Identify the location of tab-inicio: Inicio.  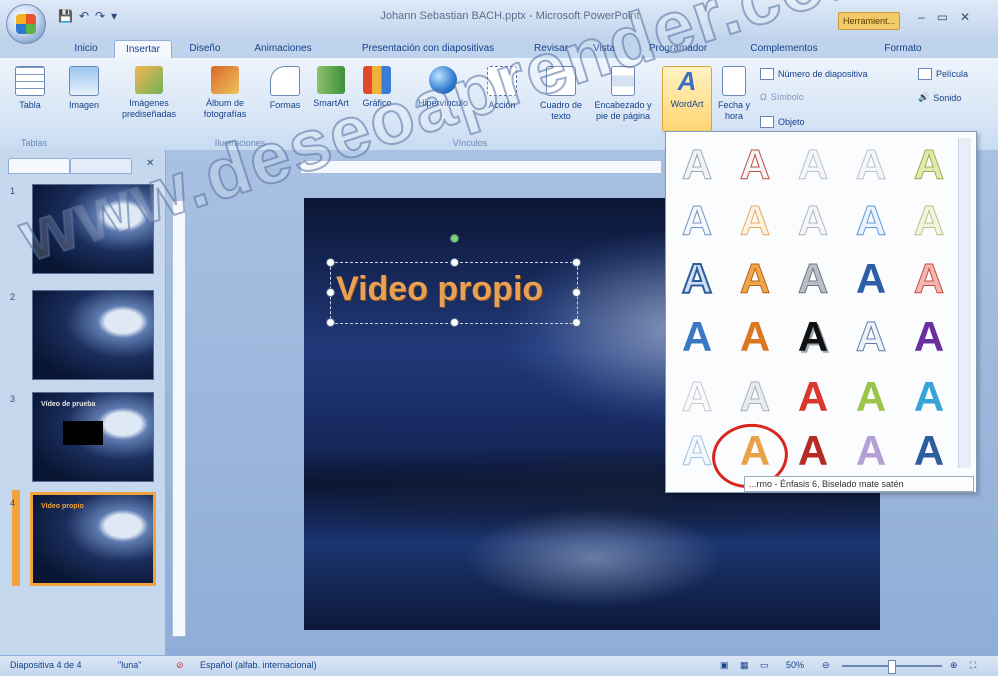
(86, 49).